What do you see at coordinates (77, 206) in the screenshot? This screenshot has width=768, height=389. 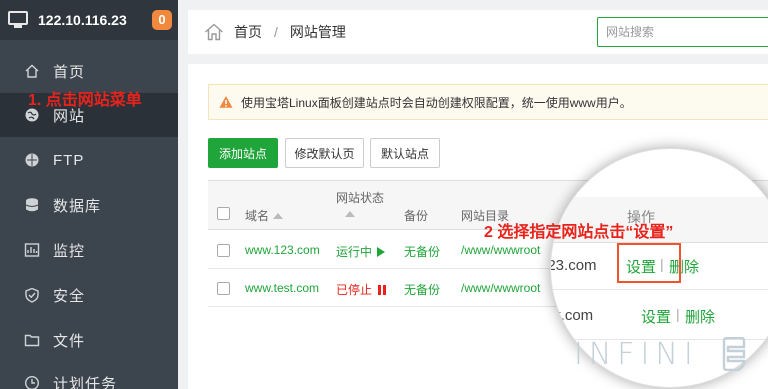 I see `sidebar-item-label: 数据库` at bounding box center [77, 206].